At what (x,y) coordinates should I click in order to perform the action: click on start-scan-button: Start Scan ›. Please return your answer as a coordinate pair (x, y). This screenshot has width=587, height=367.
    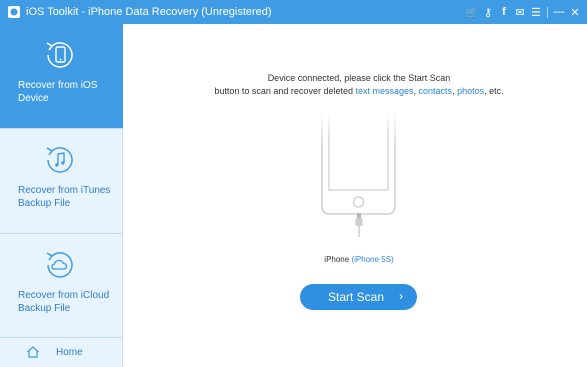
    Looking at the image, I should click on (358, 297).